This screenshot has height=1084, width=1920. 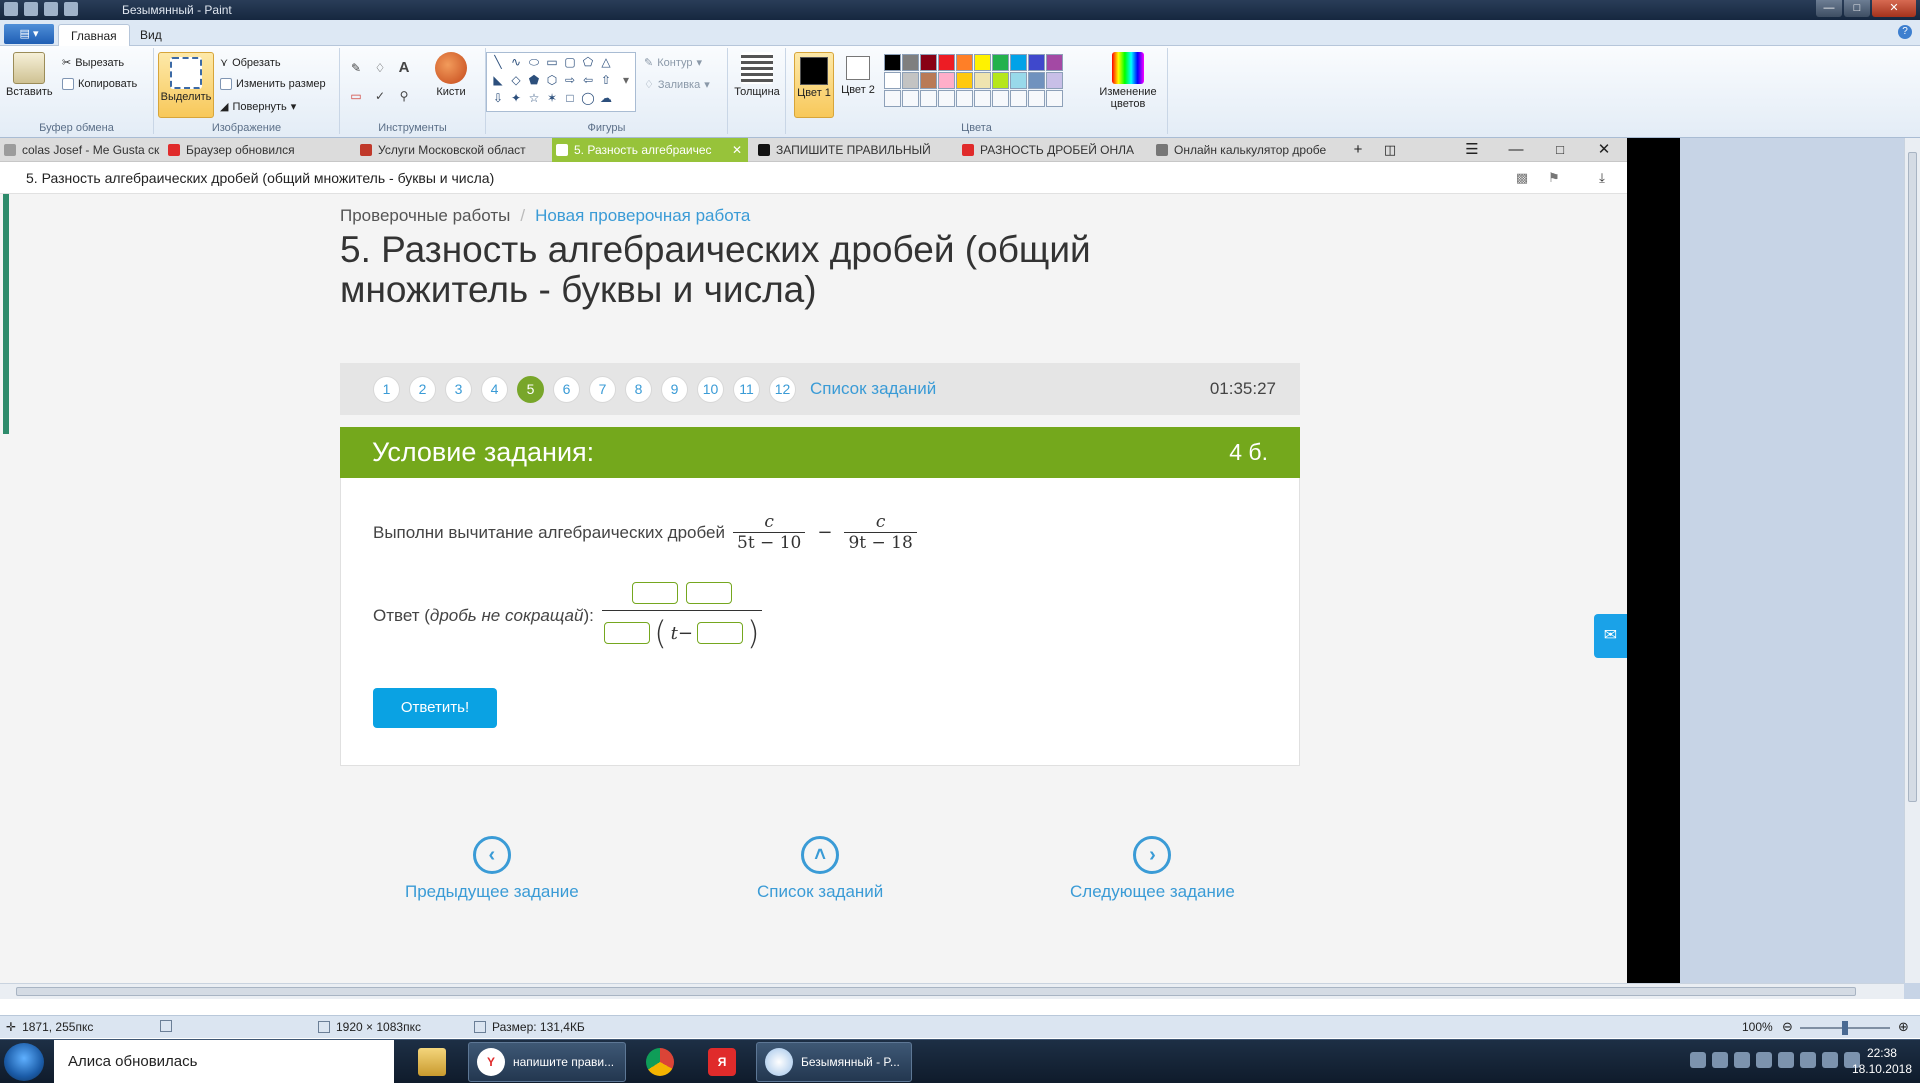 I want to click on star4-shape-icon: ✦, so click(x=516, y=98).